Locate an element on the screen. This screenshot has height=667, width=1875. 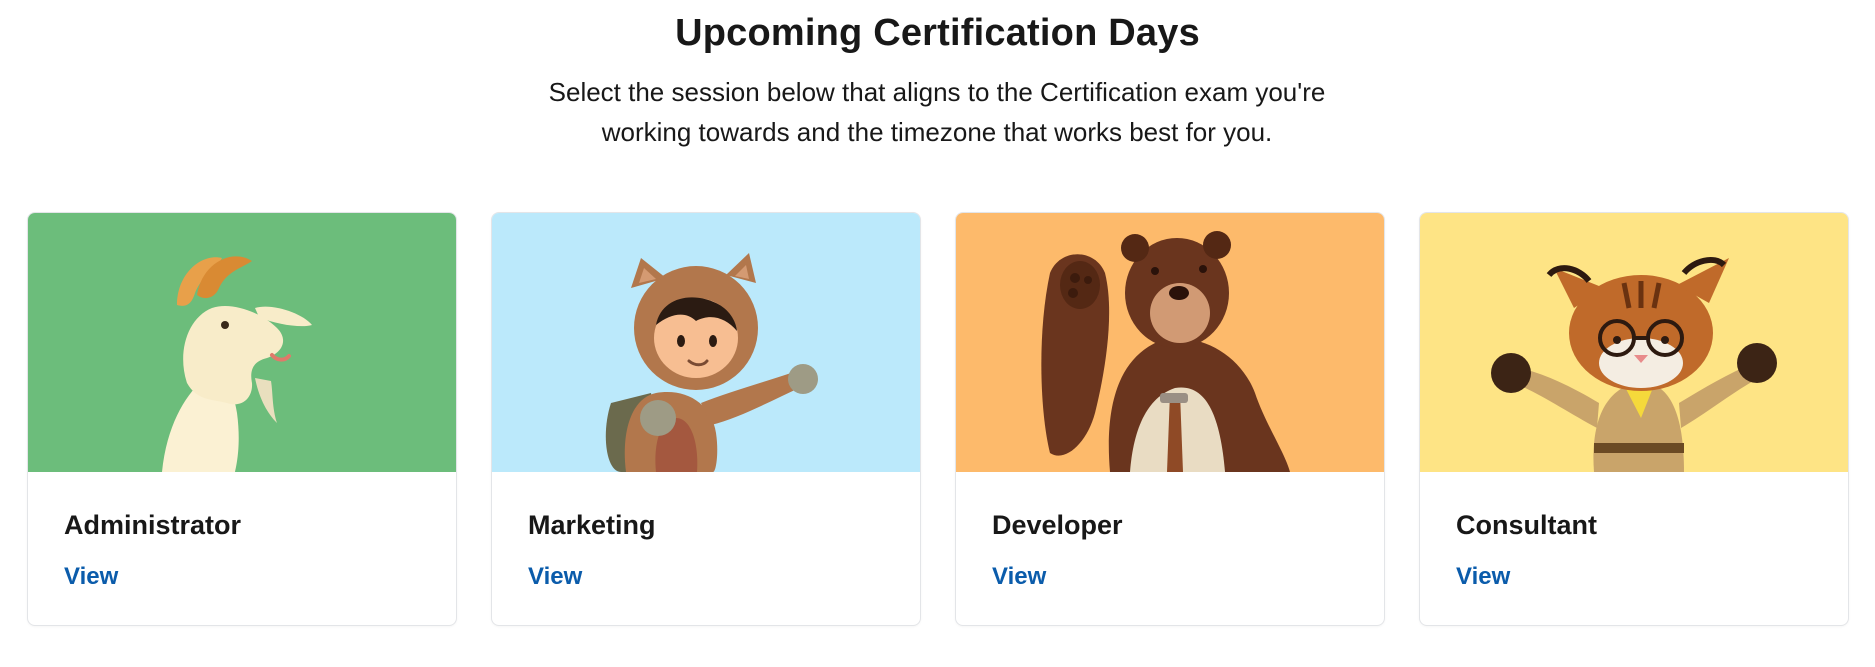
card-administrator: Administrator View is located at coordinates (242, 419).